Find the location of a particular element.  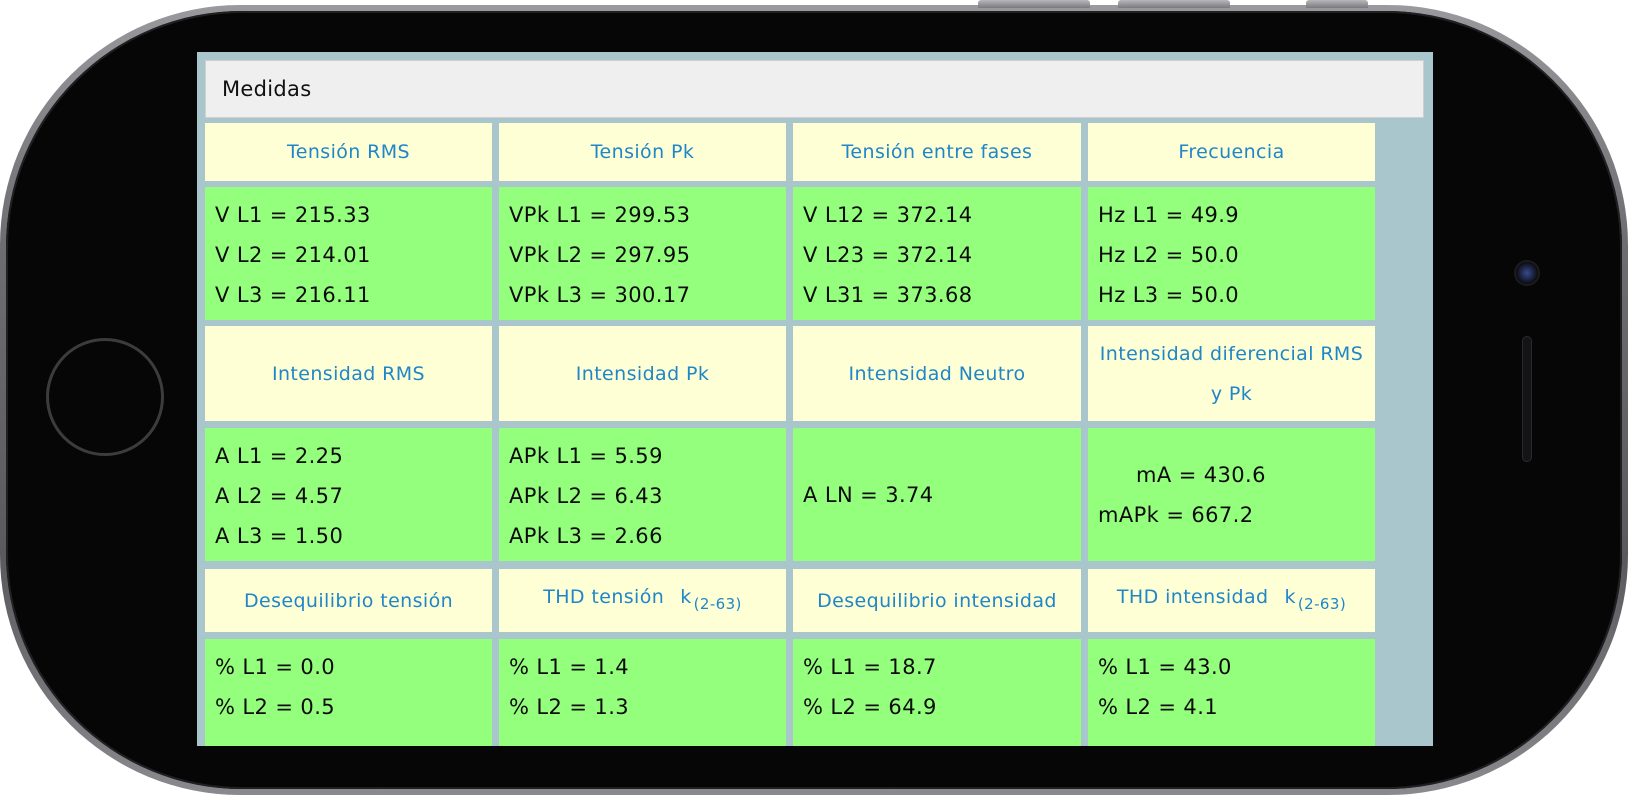

page-title: Medidas is located at coordinates (814, 89).